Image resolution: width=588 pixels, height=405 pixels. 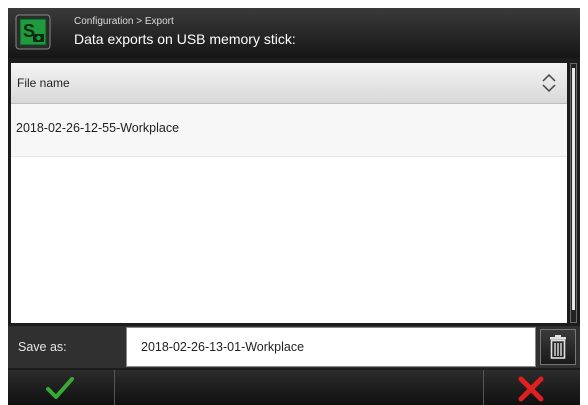 I want to click on ok-button, so click(x=61, y=387).